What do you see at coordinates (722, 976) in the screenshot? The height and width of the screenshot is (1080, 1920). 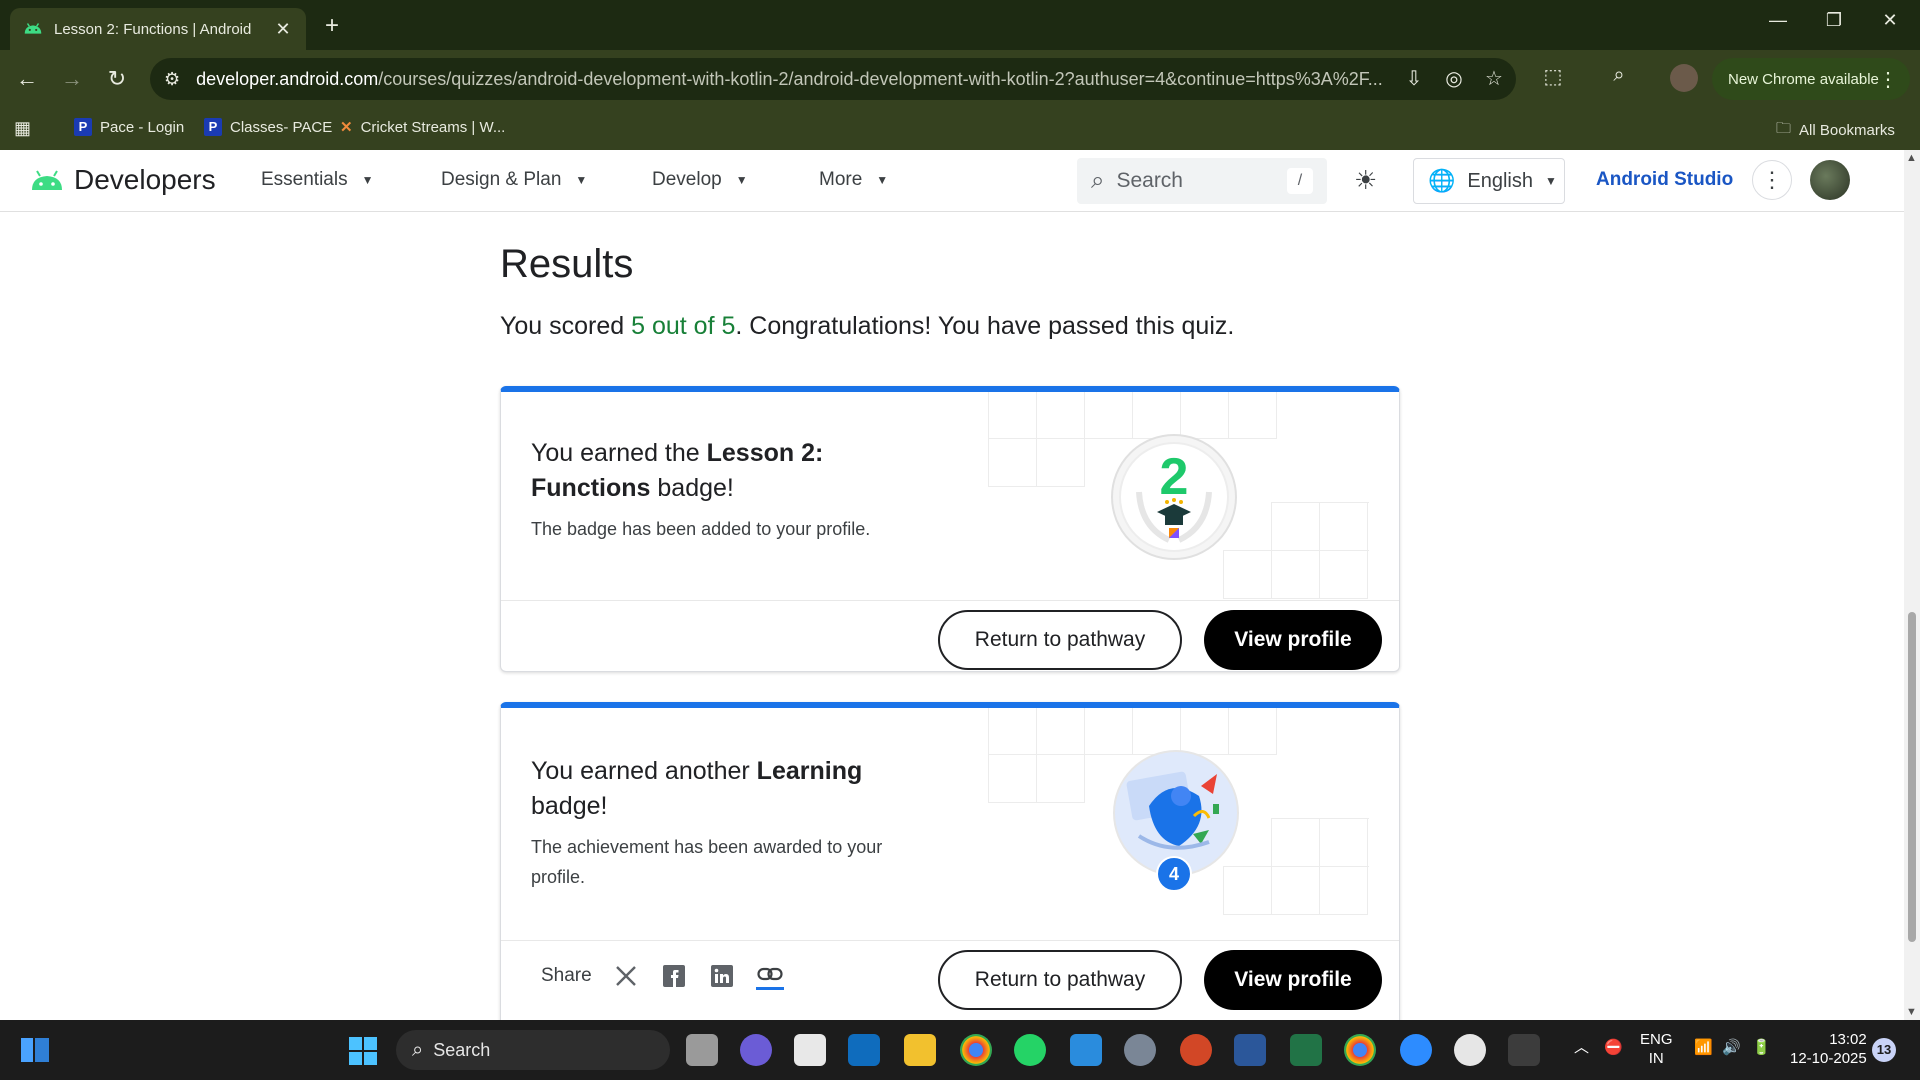 I see `linkedin-icon` at bounding box center [722, 976].